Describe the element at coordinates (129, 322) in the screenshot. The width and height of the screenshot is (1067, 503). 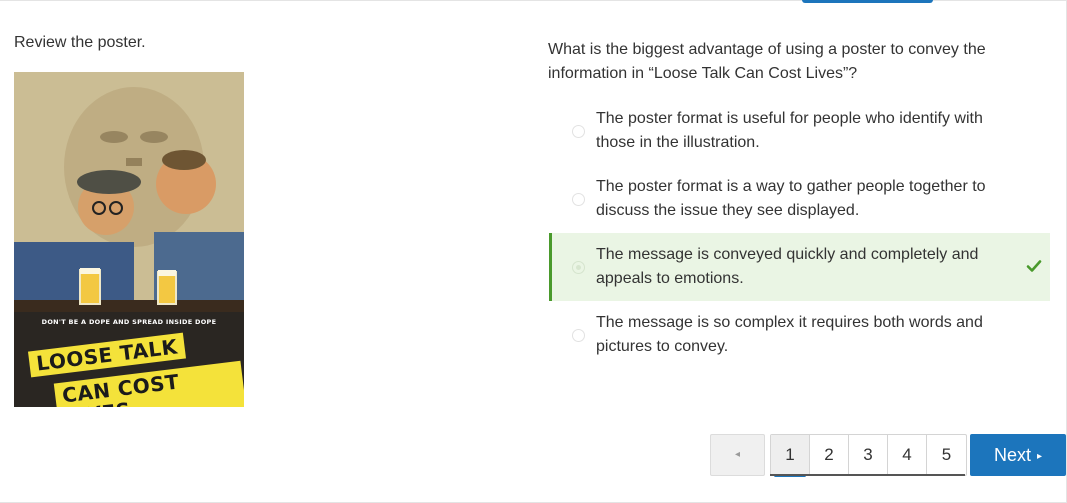
I see `poster-tagline: DON'T BE A DOPE AND SPREAD INSIDE DOPE` at that location.